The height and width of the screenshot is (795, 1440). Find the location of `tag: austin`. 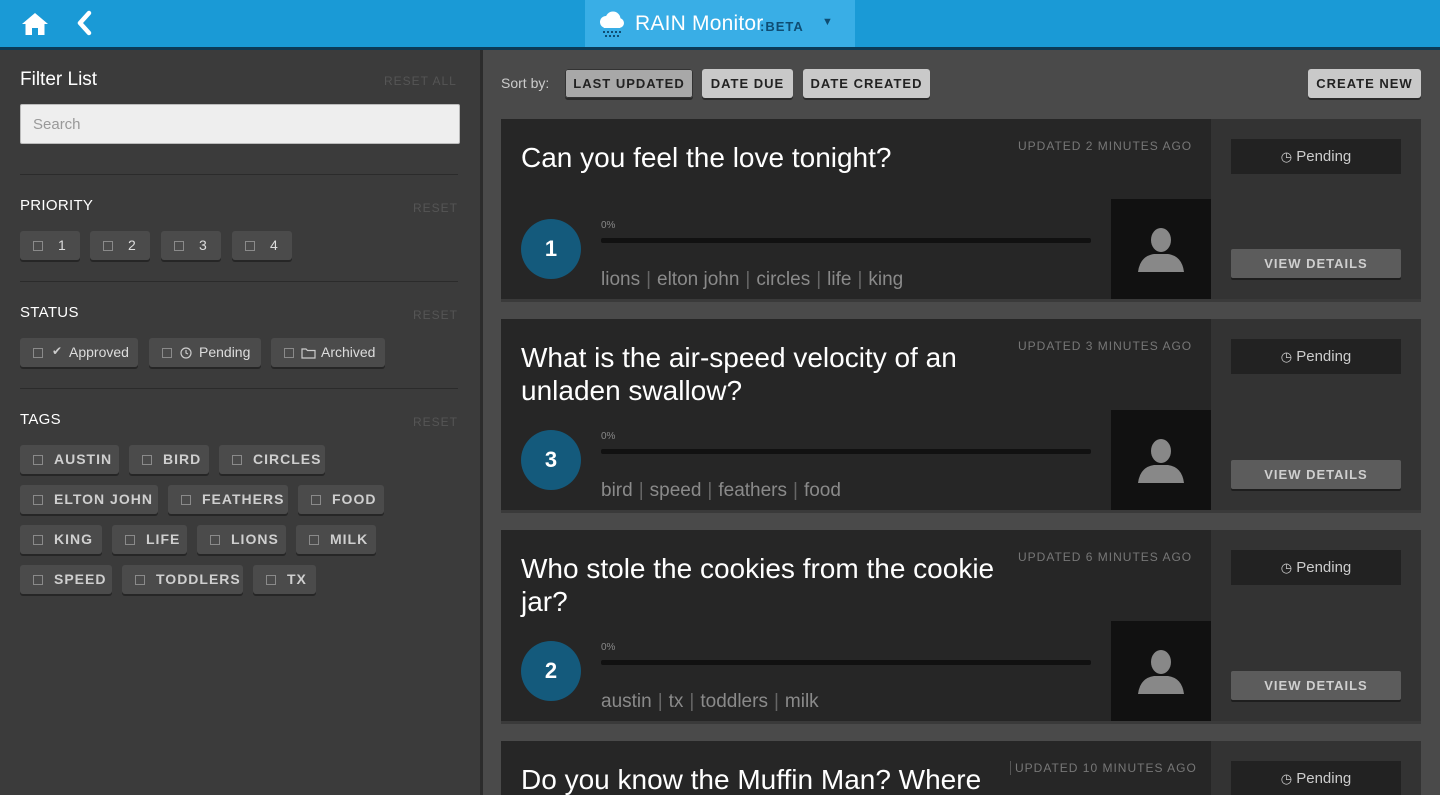

tag: austin is located at coordinates (626, 701).